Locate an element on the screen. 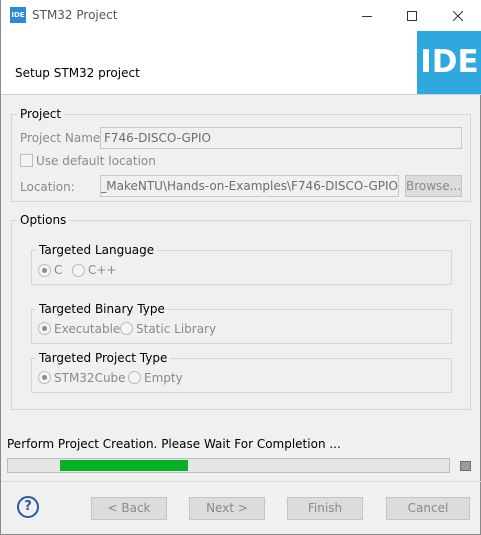 The image size is (481, 535). header-divider is located at coordinates (241, 94).